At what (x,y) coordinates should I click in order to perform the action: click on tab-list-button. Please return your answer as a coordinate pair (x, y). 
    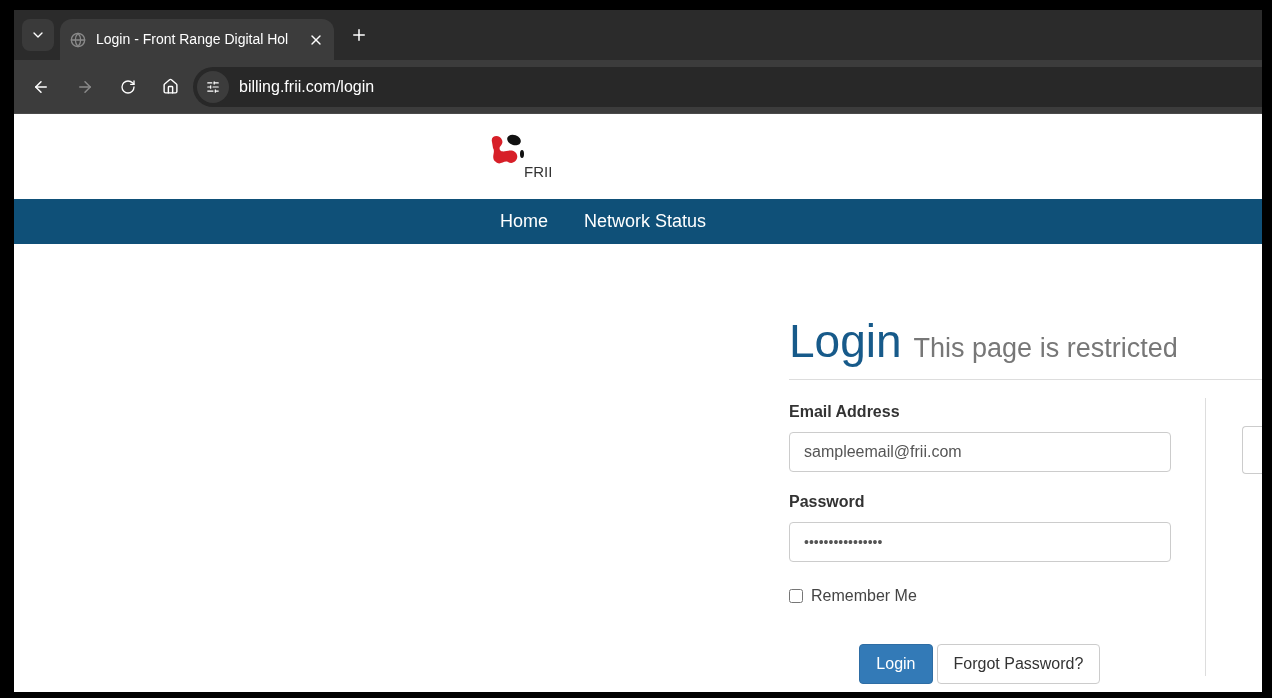
    Looking at the image, I should click on (38, 35).